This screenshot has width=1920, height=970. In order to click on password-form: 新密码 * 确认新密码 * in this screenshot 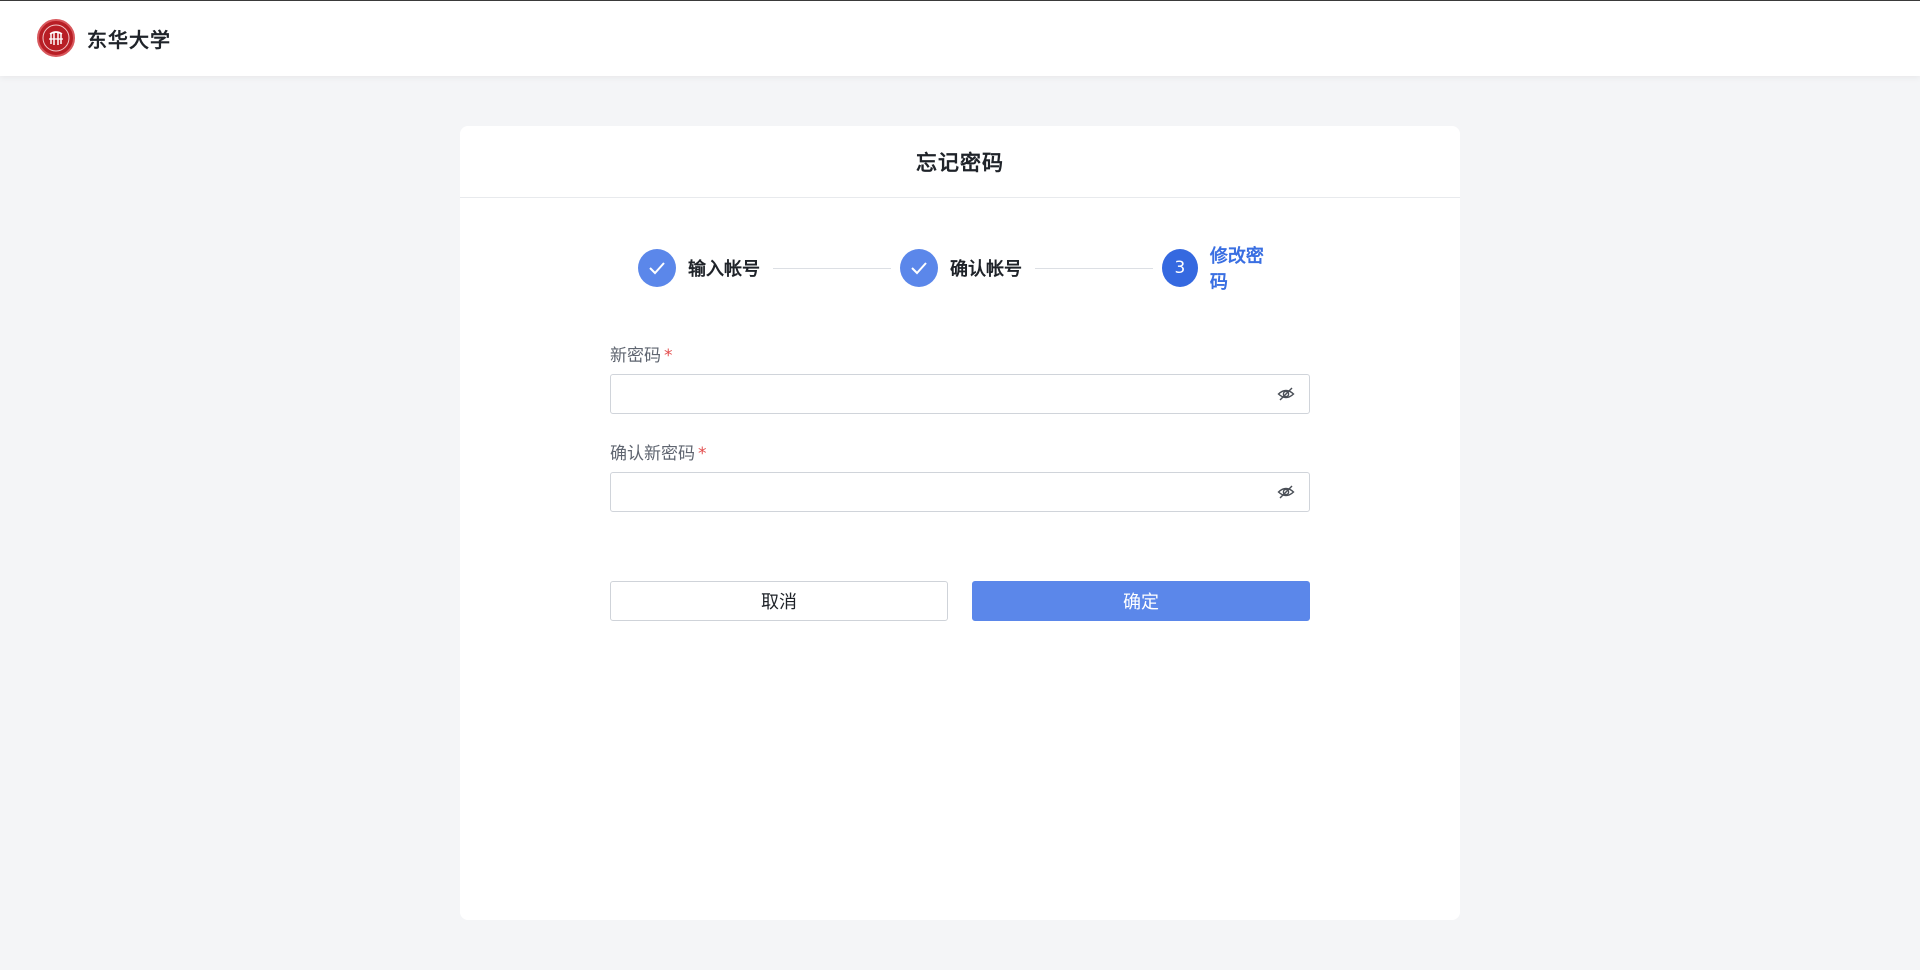, I will do `click(960, 428)`.